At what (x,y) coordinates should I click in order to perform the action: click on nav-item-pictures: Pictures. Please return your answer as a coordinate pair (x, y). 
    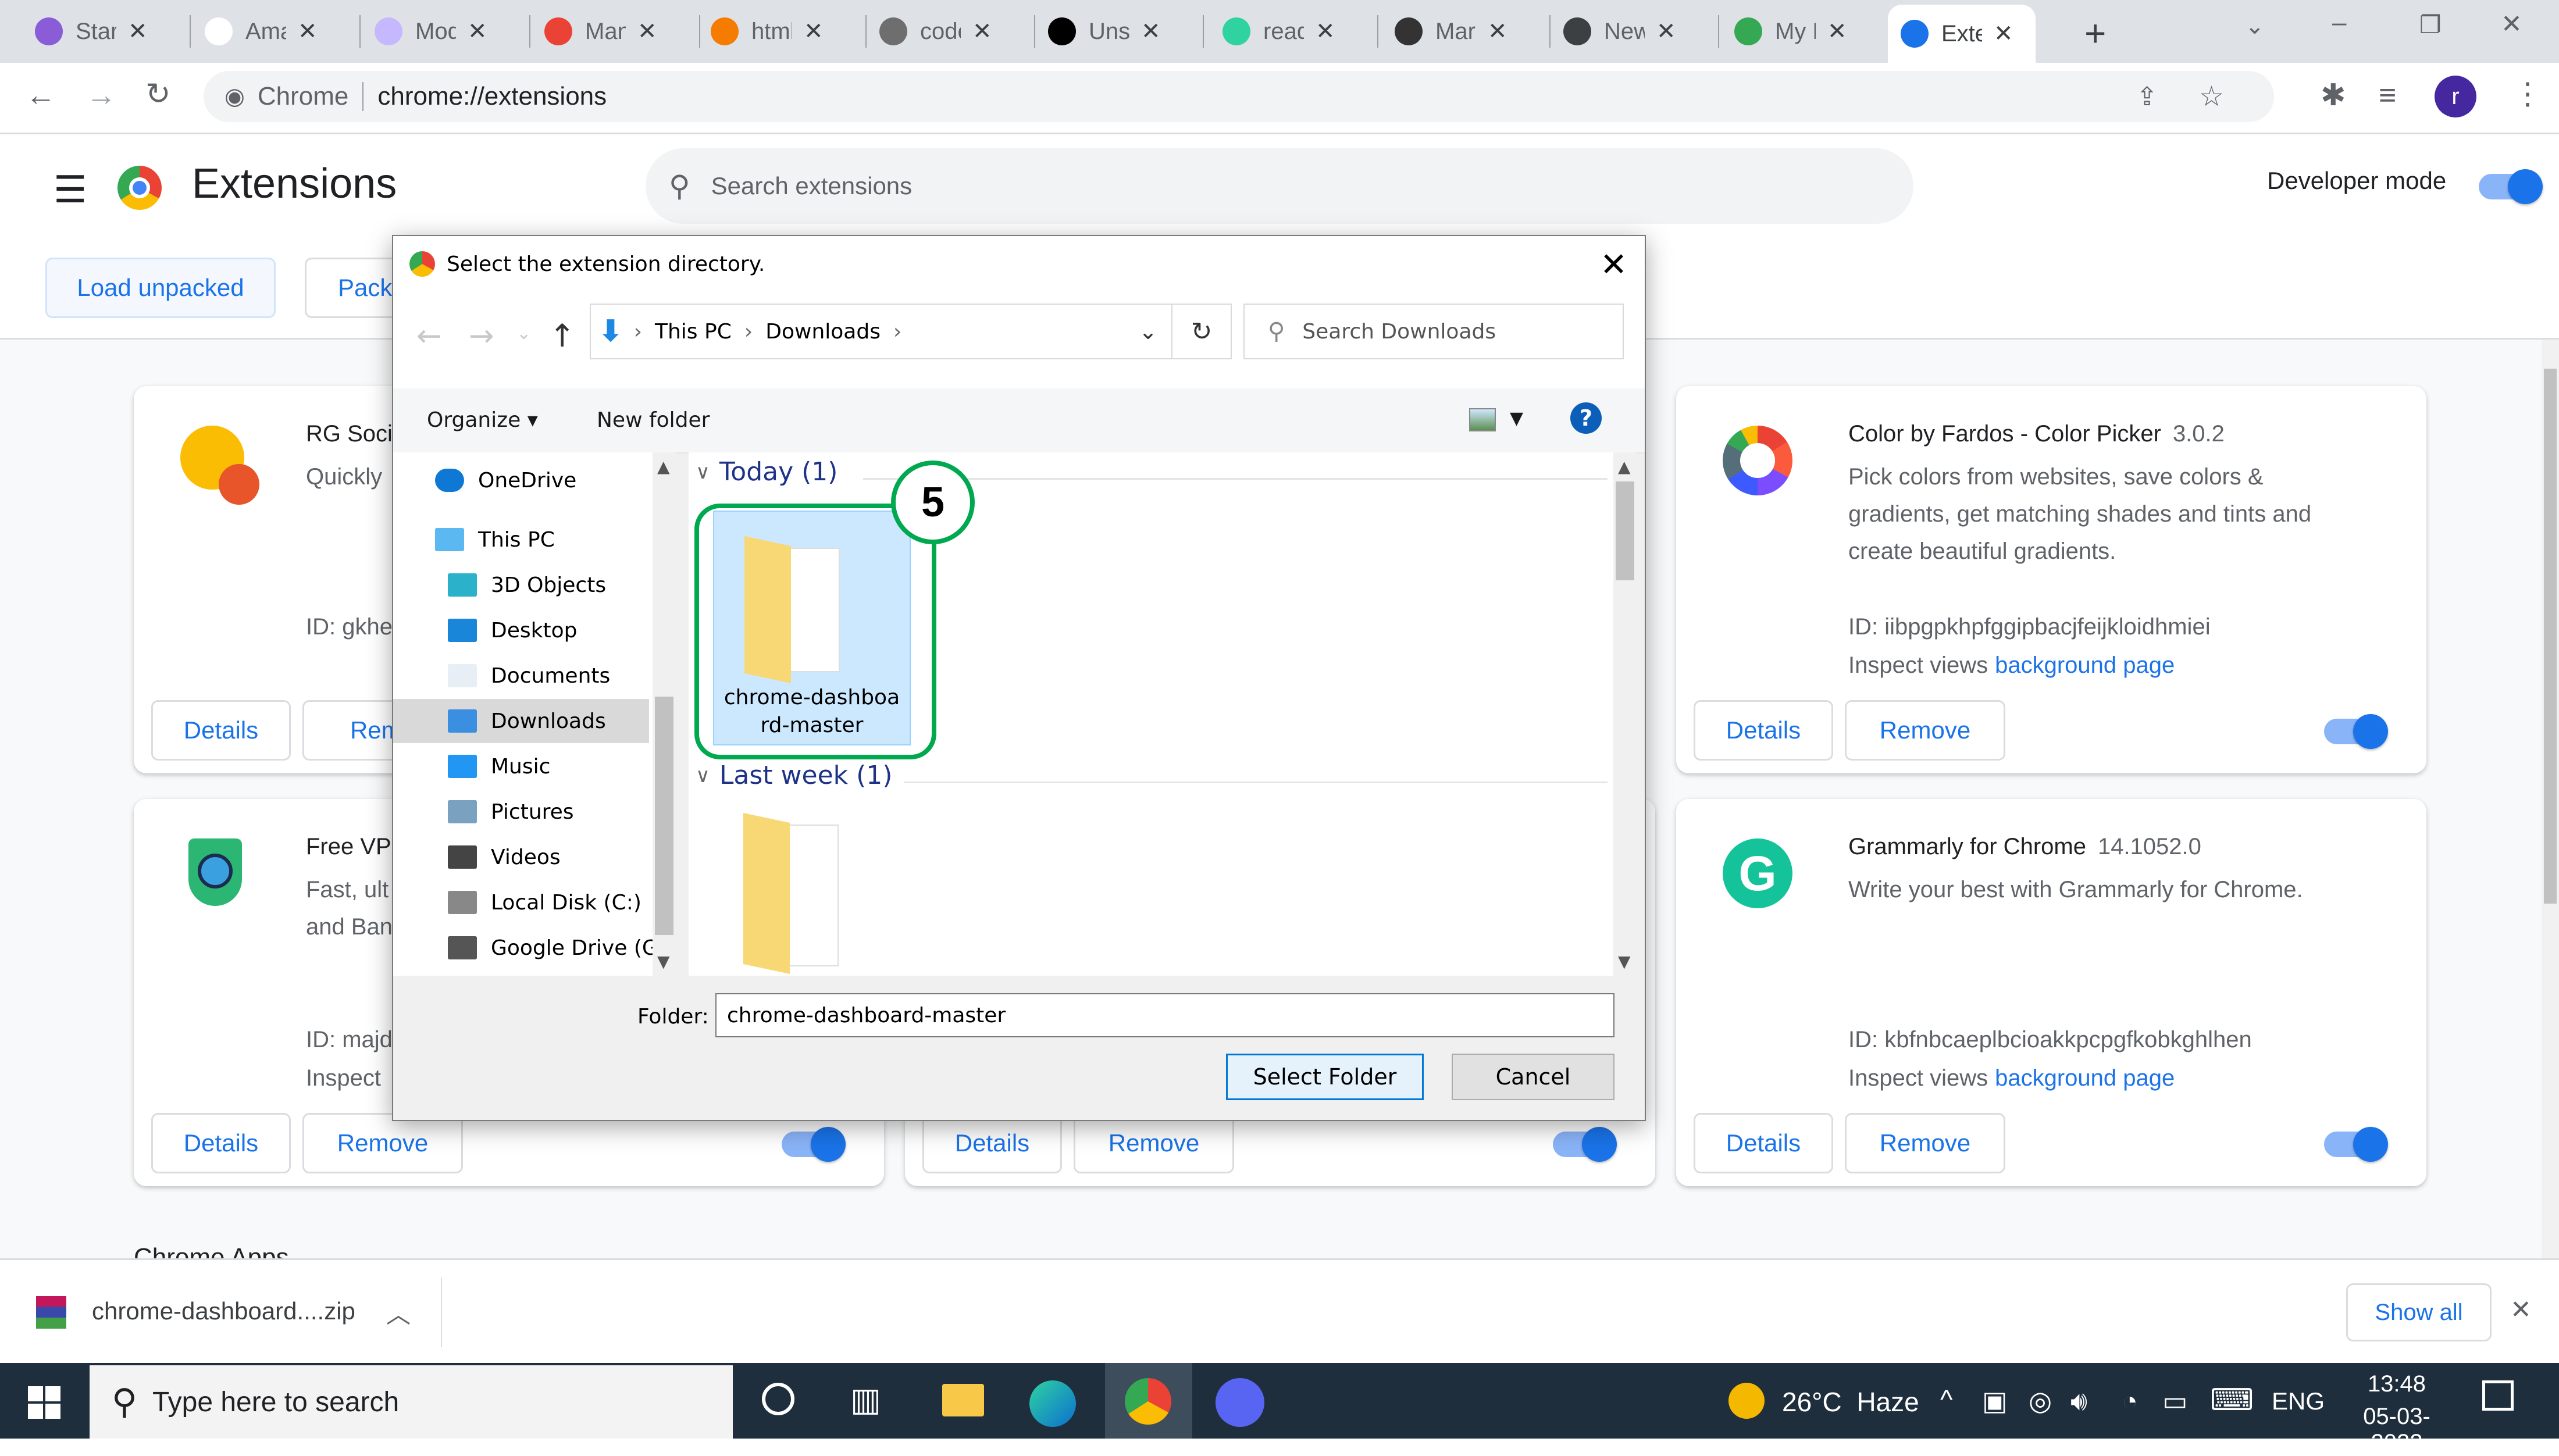
    Looking at the image, I should click on (521, 812).